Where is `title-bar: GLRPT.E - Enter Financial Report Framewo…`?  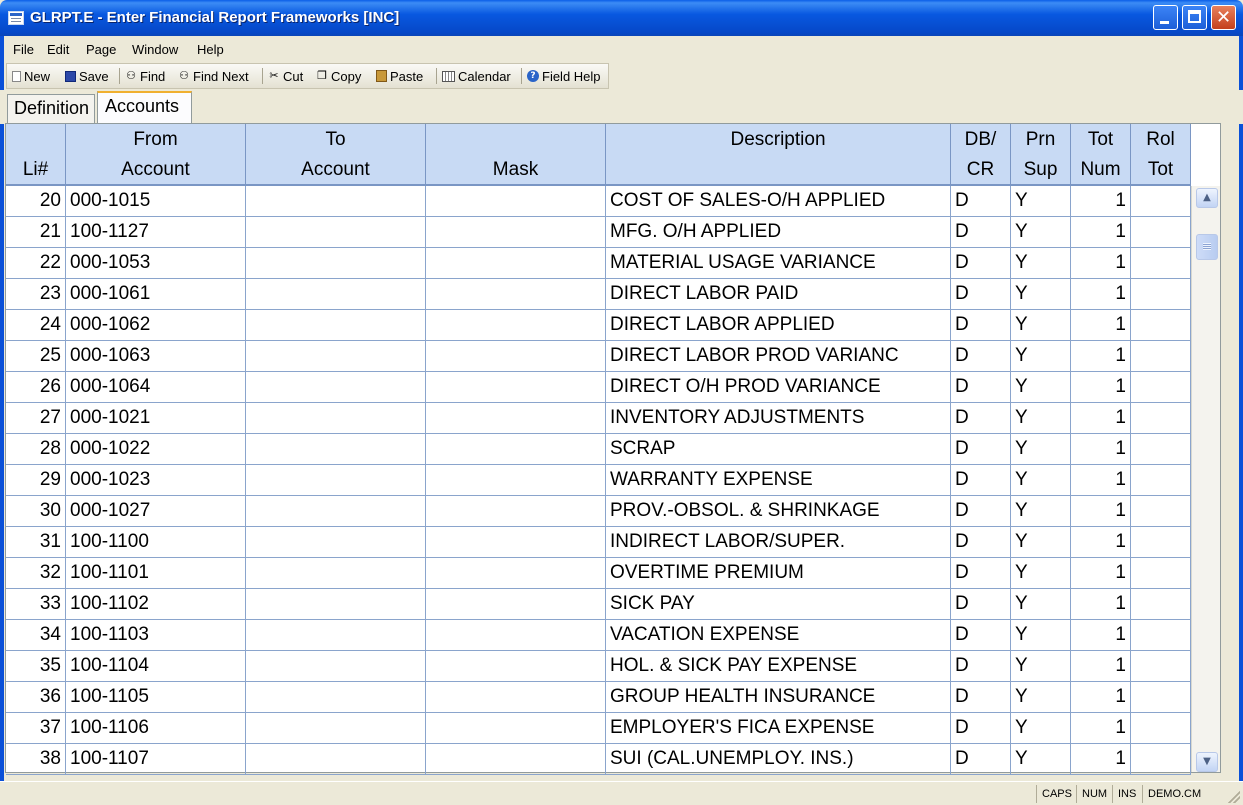 title-bar: GLRPT.E - Enter Financial Report Framewo… is located at coordinates (621, 18).